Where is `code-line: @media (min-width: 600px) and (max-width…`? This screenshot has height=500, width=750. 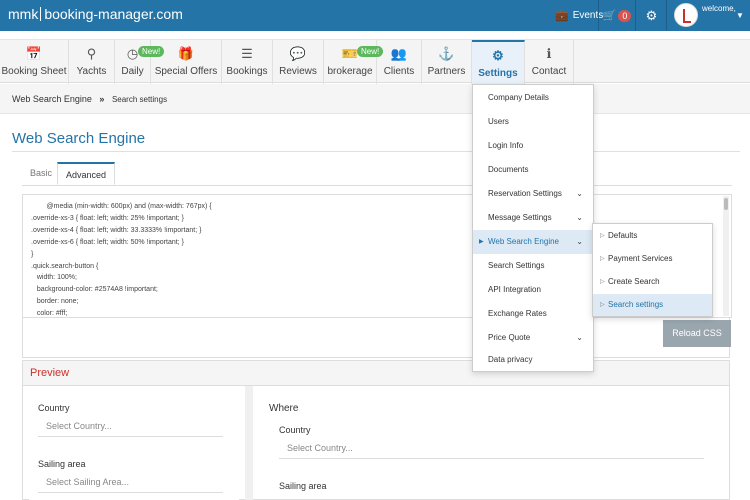
code-line: @media (min-width: 600px) and (max-width… is located at coordinates (121, 206).